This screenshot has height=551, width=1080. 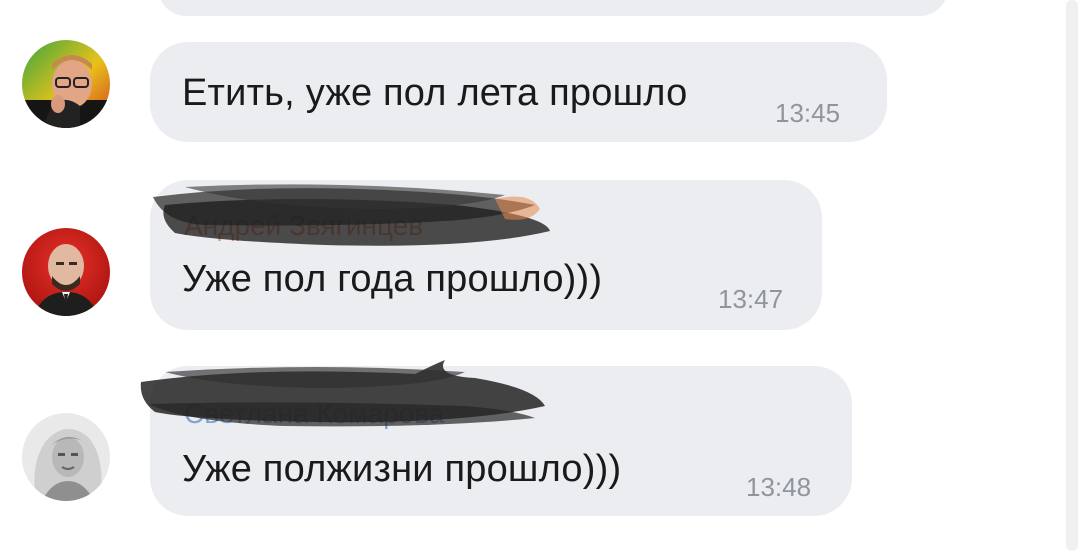 I want to click on message-bubble: Етить, уже пол лета прошло 13:45, so click(x=518, y=92).